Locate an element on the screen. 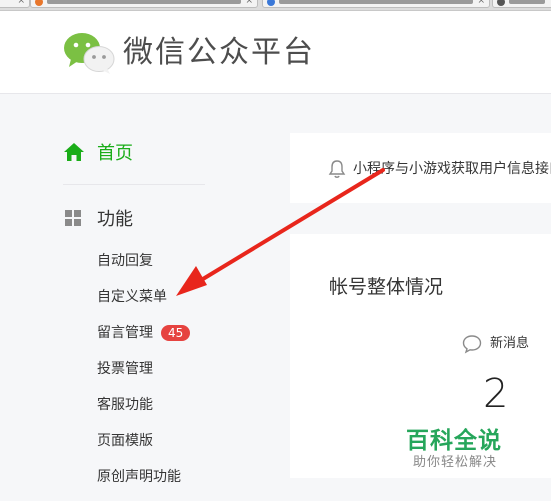 This screenshot has width=551, height=501. sidebar-item-label: 客服功能 is located at coordinates (125, 405).